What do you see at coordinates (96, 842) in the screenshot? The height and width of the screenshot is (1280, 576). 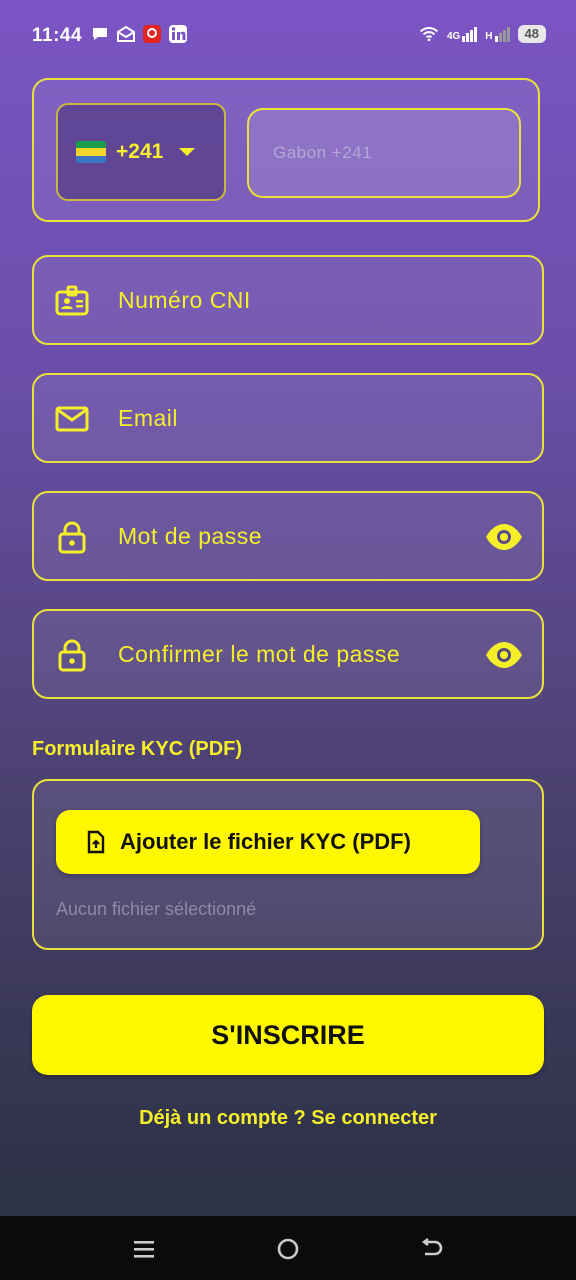 I see `file-upload-icon` at bounding box center [96, 842].